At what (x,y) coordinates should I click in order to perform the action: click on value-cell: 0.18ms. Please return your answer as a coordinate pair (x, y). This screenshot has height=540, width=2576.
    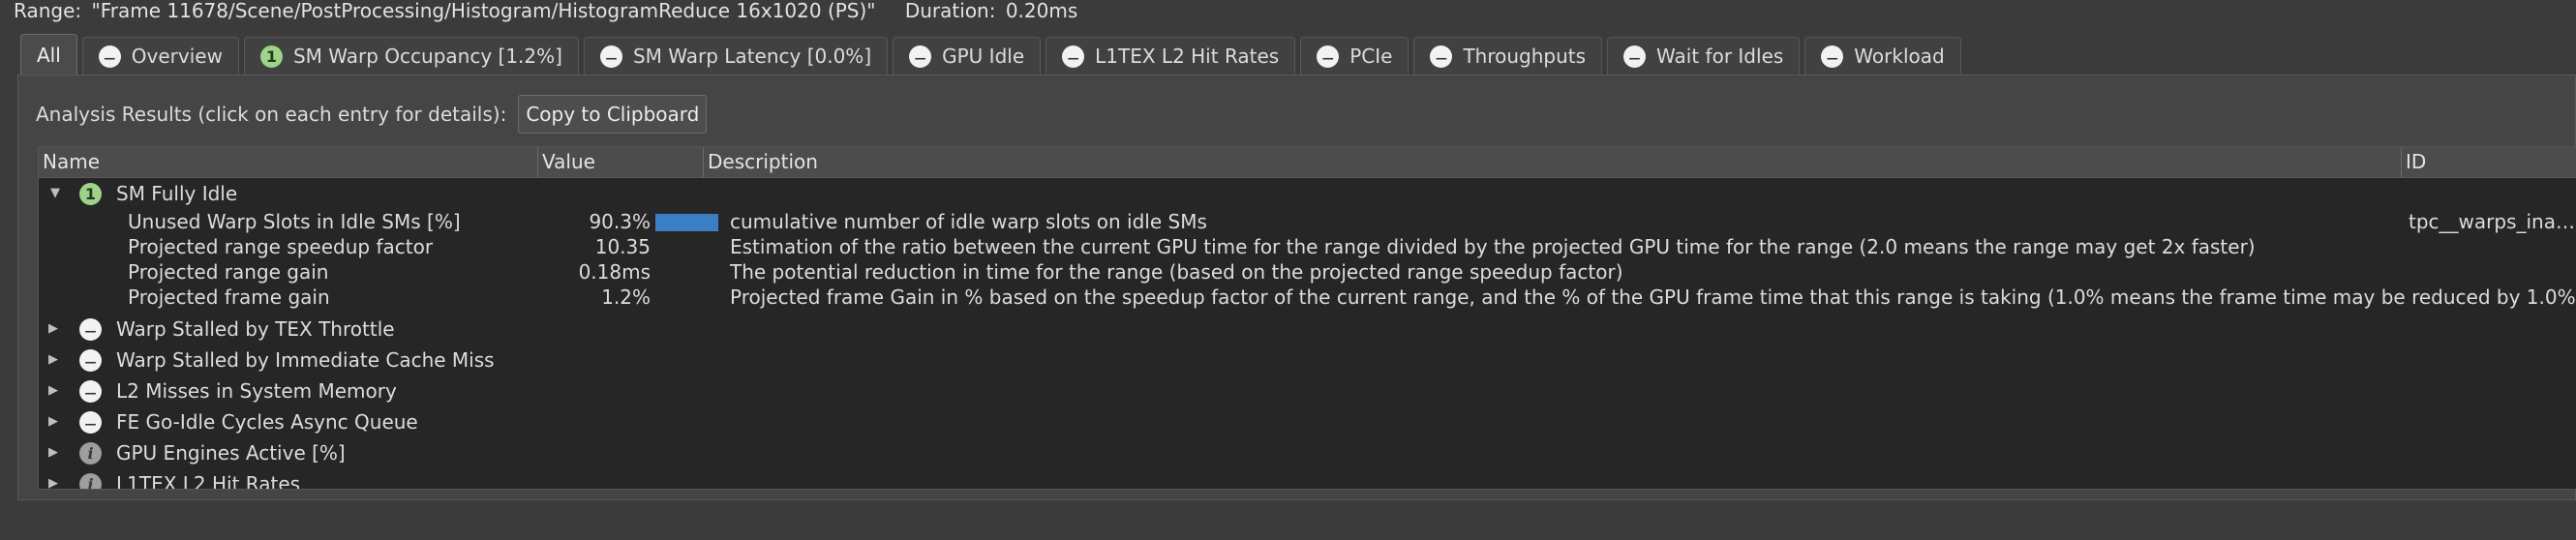
    Looking at the image, I should click on (595, 272).